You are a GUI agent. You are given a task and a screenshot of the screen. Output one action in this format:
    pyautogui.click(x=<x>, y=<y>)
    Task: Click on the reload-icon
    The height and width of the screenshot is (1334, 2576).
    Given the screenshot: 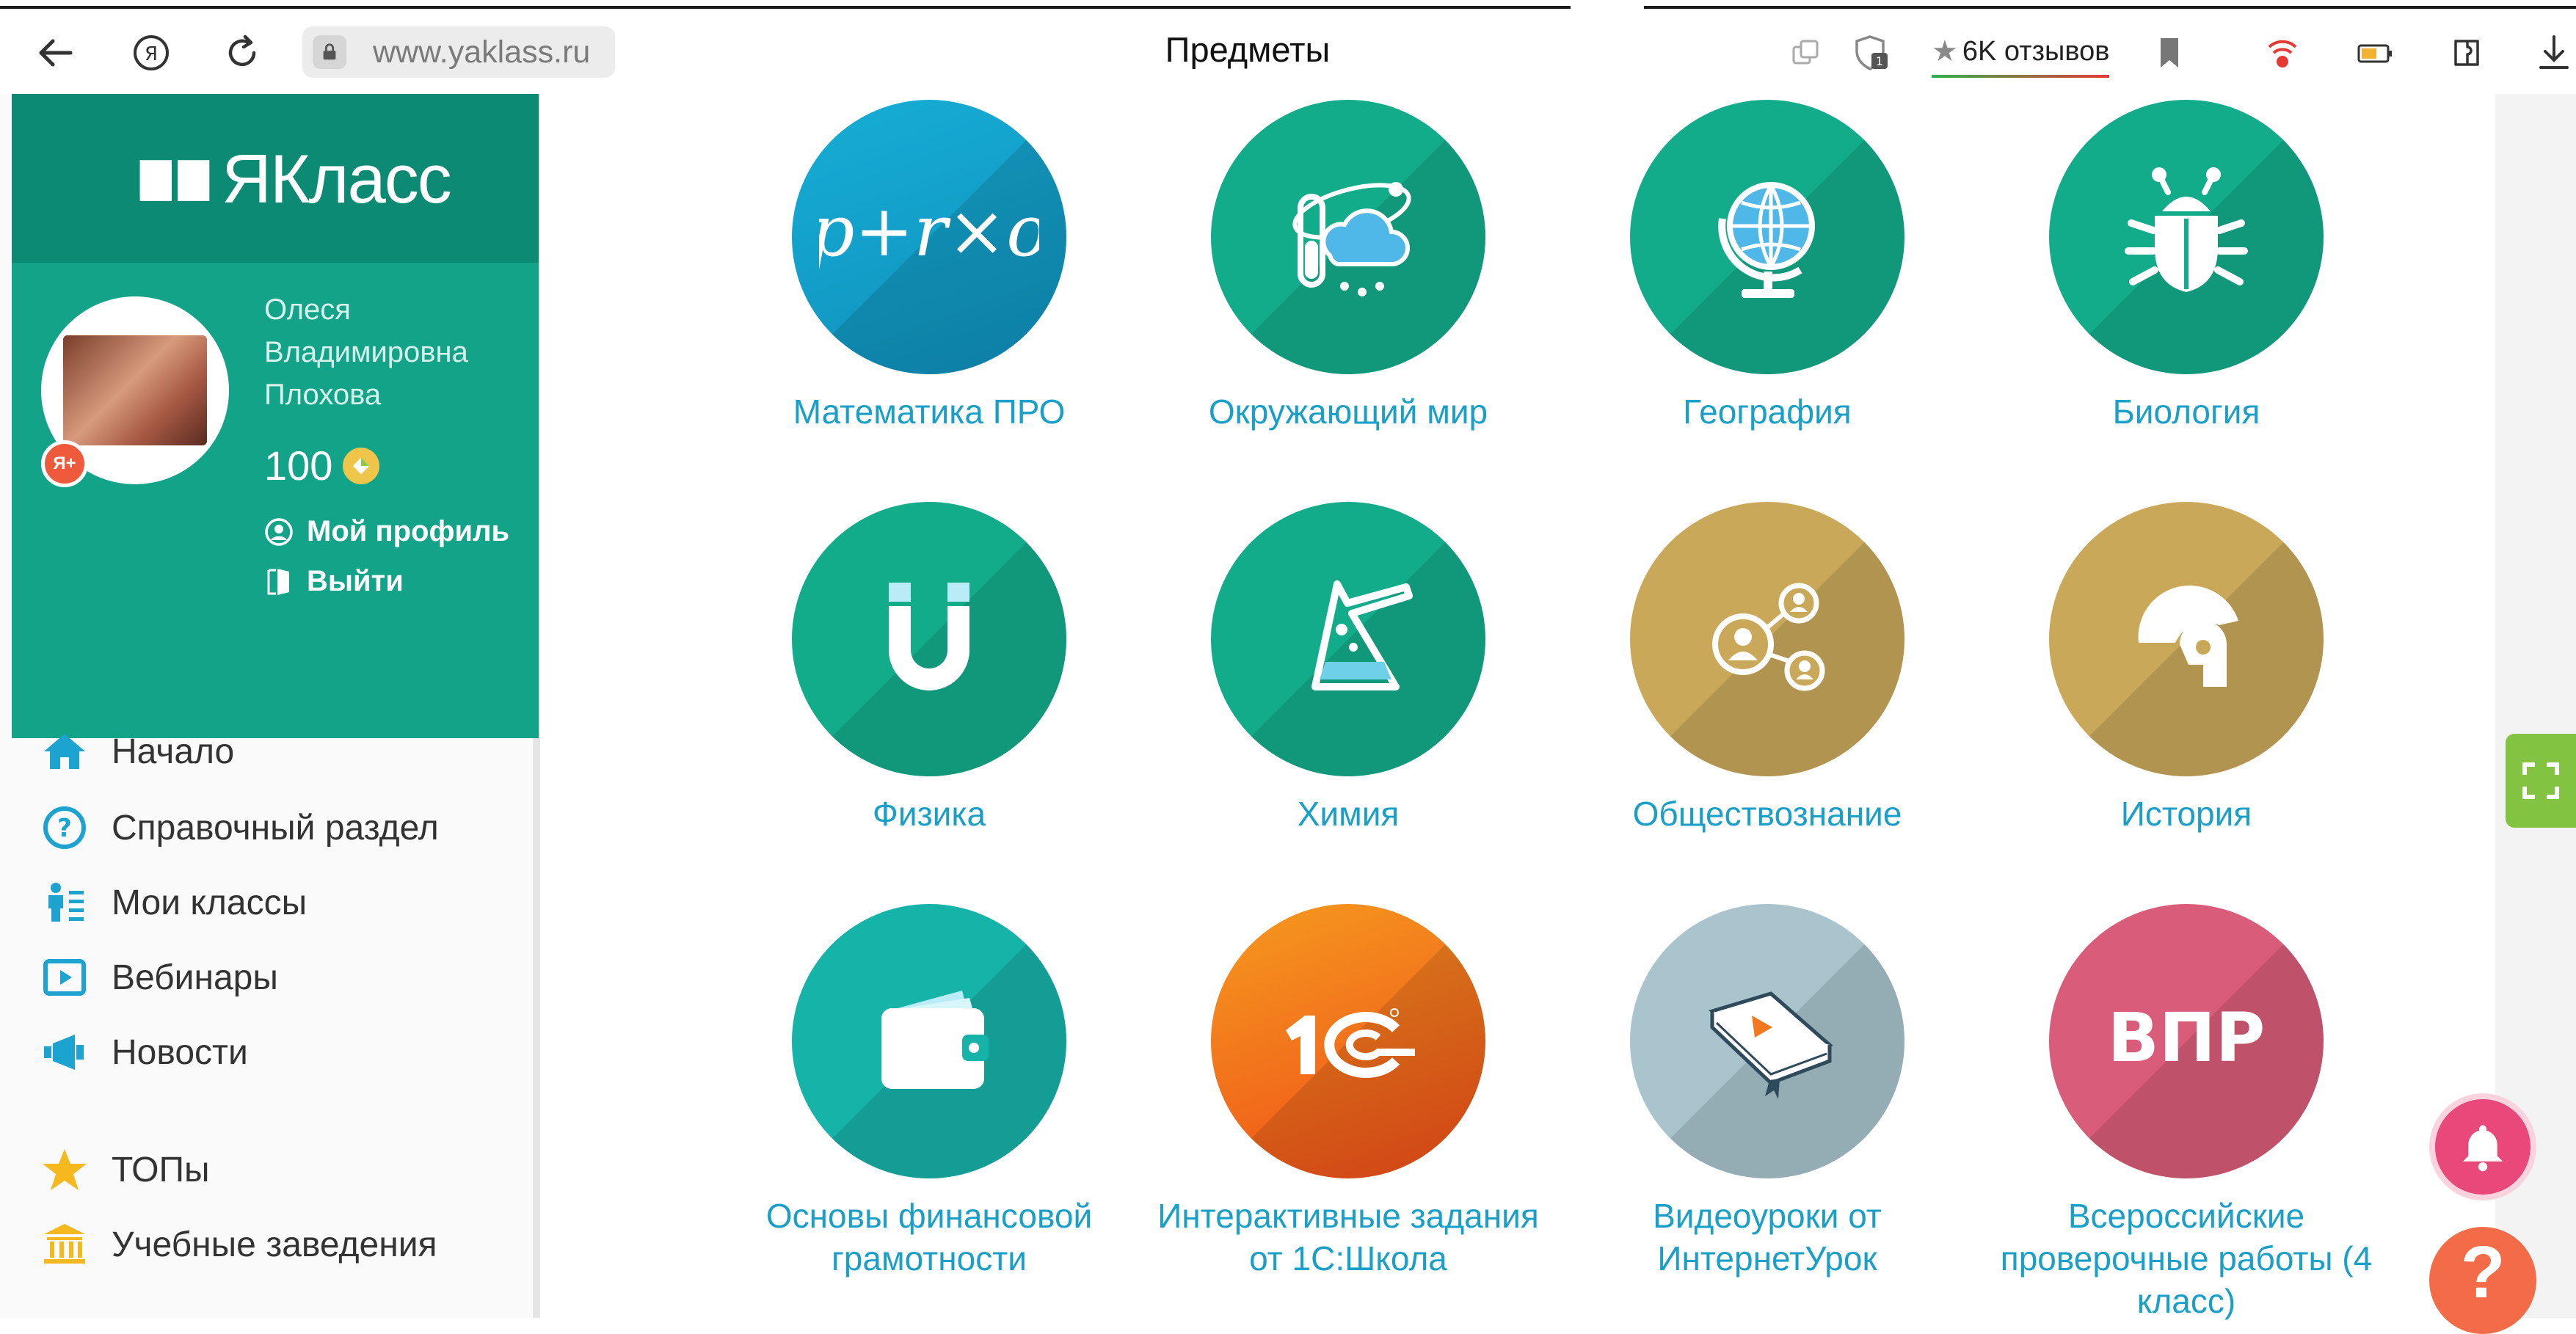 What is the action you would take?
    pyautogui.click(x=242, y=52)
    